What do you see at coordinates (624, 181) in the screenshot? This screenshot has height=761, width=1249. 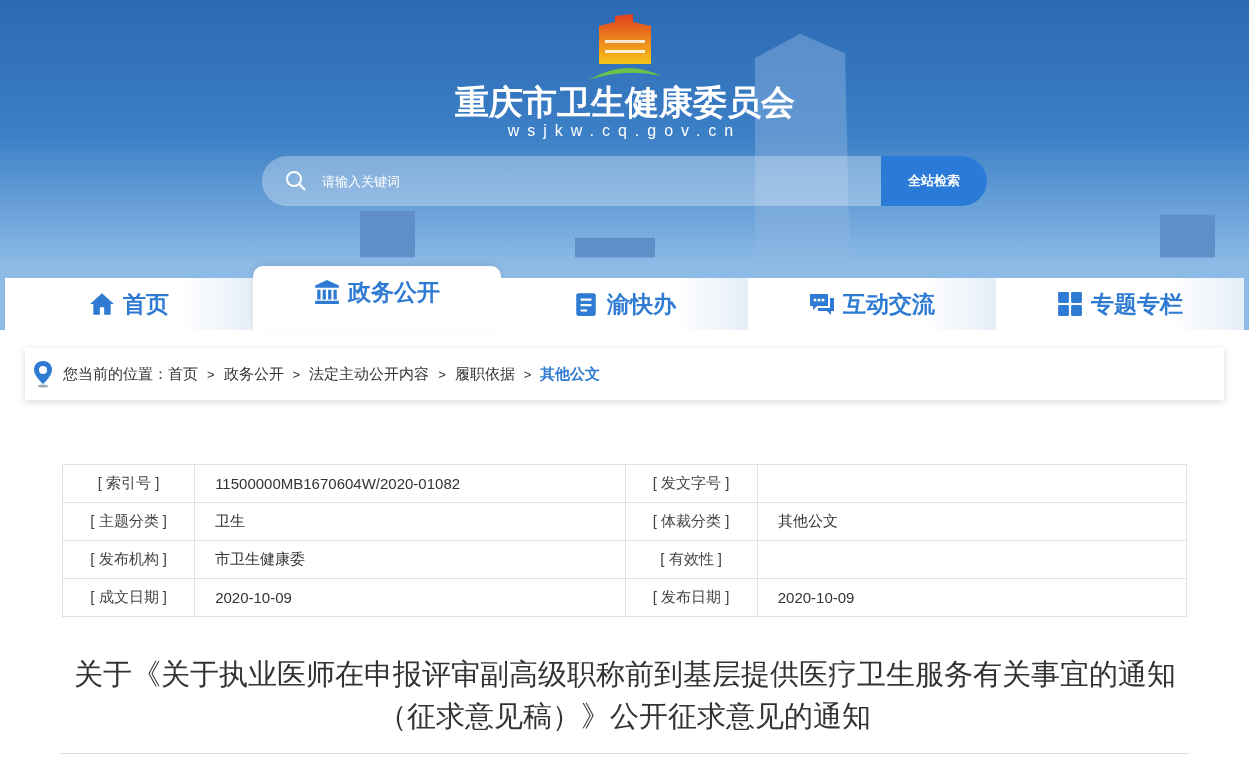 I see `search-field: 请输入关键词 全站检索` at bounding box center [624, 181].